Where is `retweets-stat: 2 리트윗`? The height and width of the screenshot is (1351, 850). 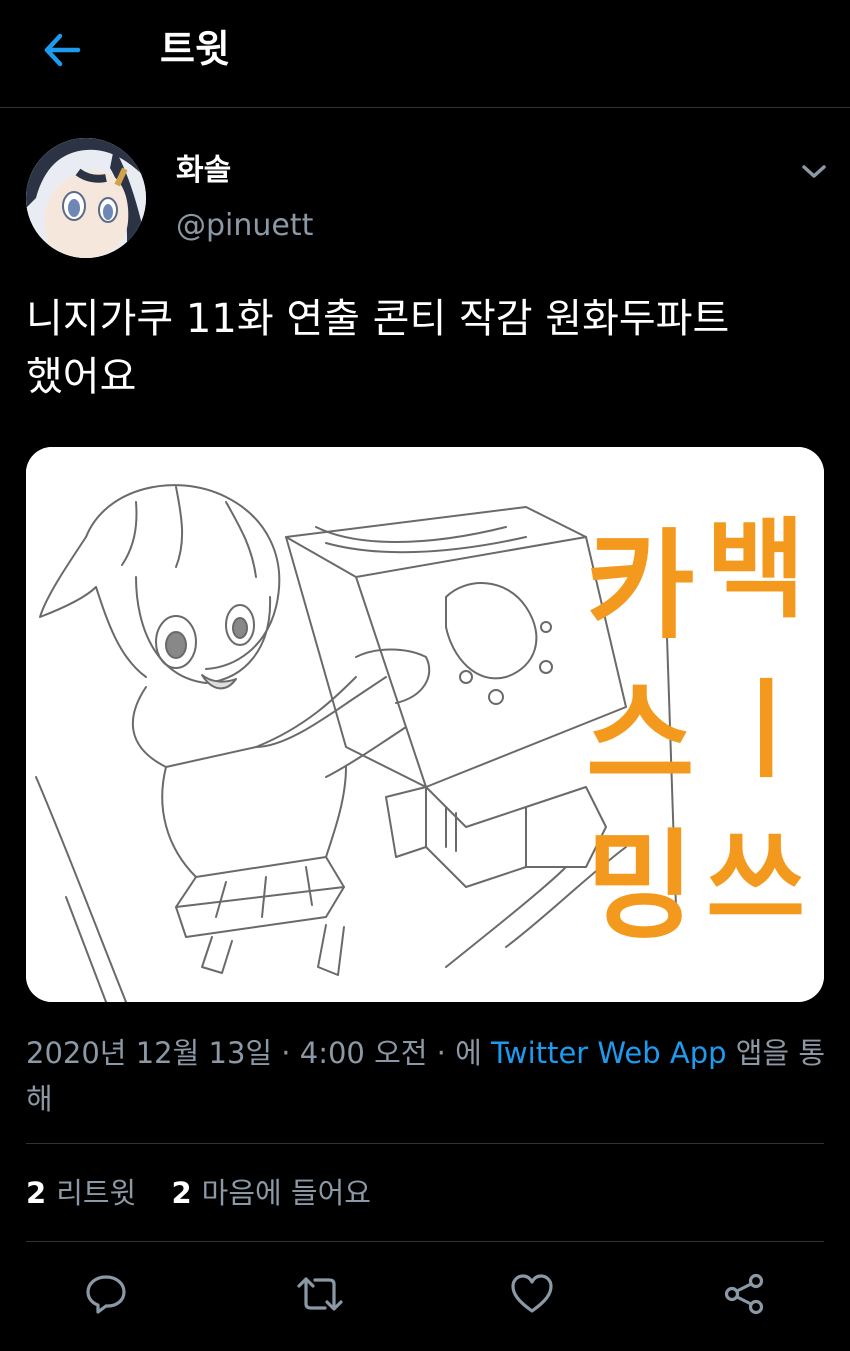 retweets-stat: 2 리트윗 is located at coordinates (81, 1193).